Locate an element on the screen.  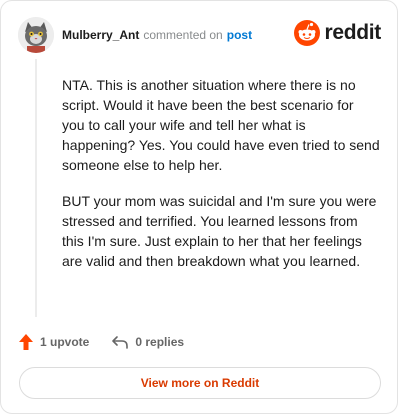
upvote-arrow-icon is located at coordinates (26, 342).